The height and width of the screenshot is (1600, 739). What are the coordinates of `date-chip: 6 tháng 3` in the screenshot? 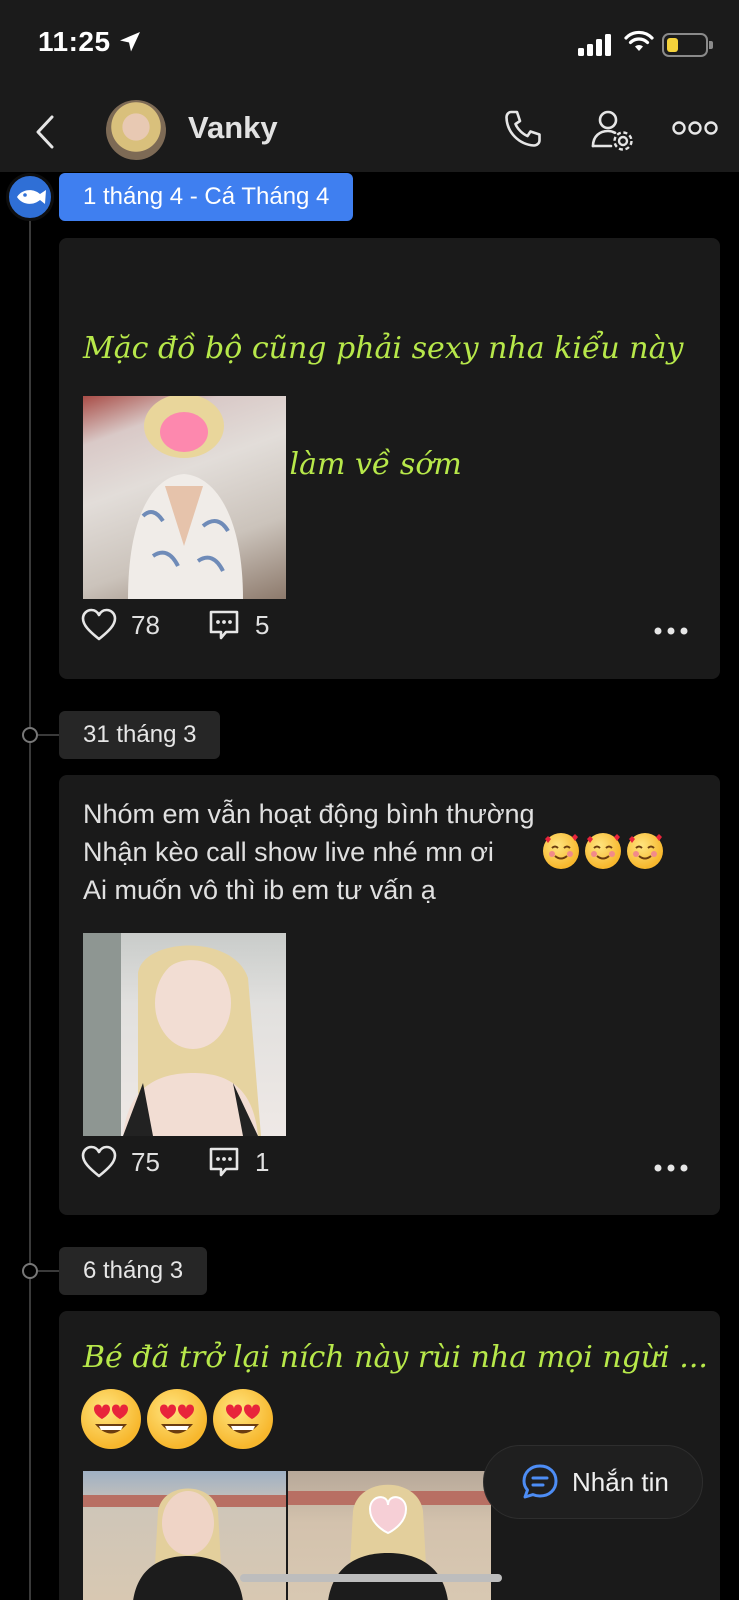 It's located at (133, 1271).